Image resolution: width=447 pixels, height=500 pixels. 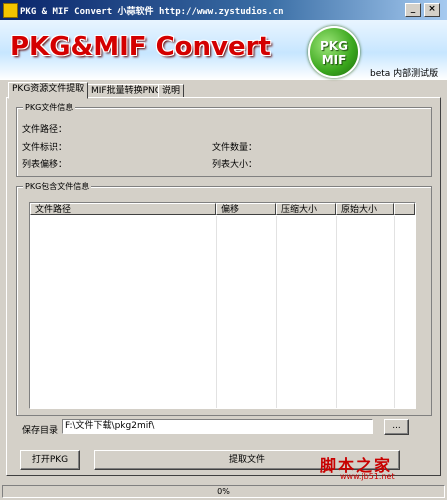 What do you see at coordinates (367, 476) in the screenshot?
I see `watermark-url: www.jb51.net` at bounding box center [367, 476].